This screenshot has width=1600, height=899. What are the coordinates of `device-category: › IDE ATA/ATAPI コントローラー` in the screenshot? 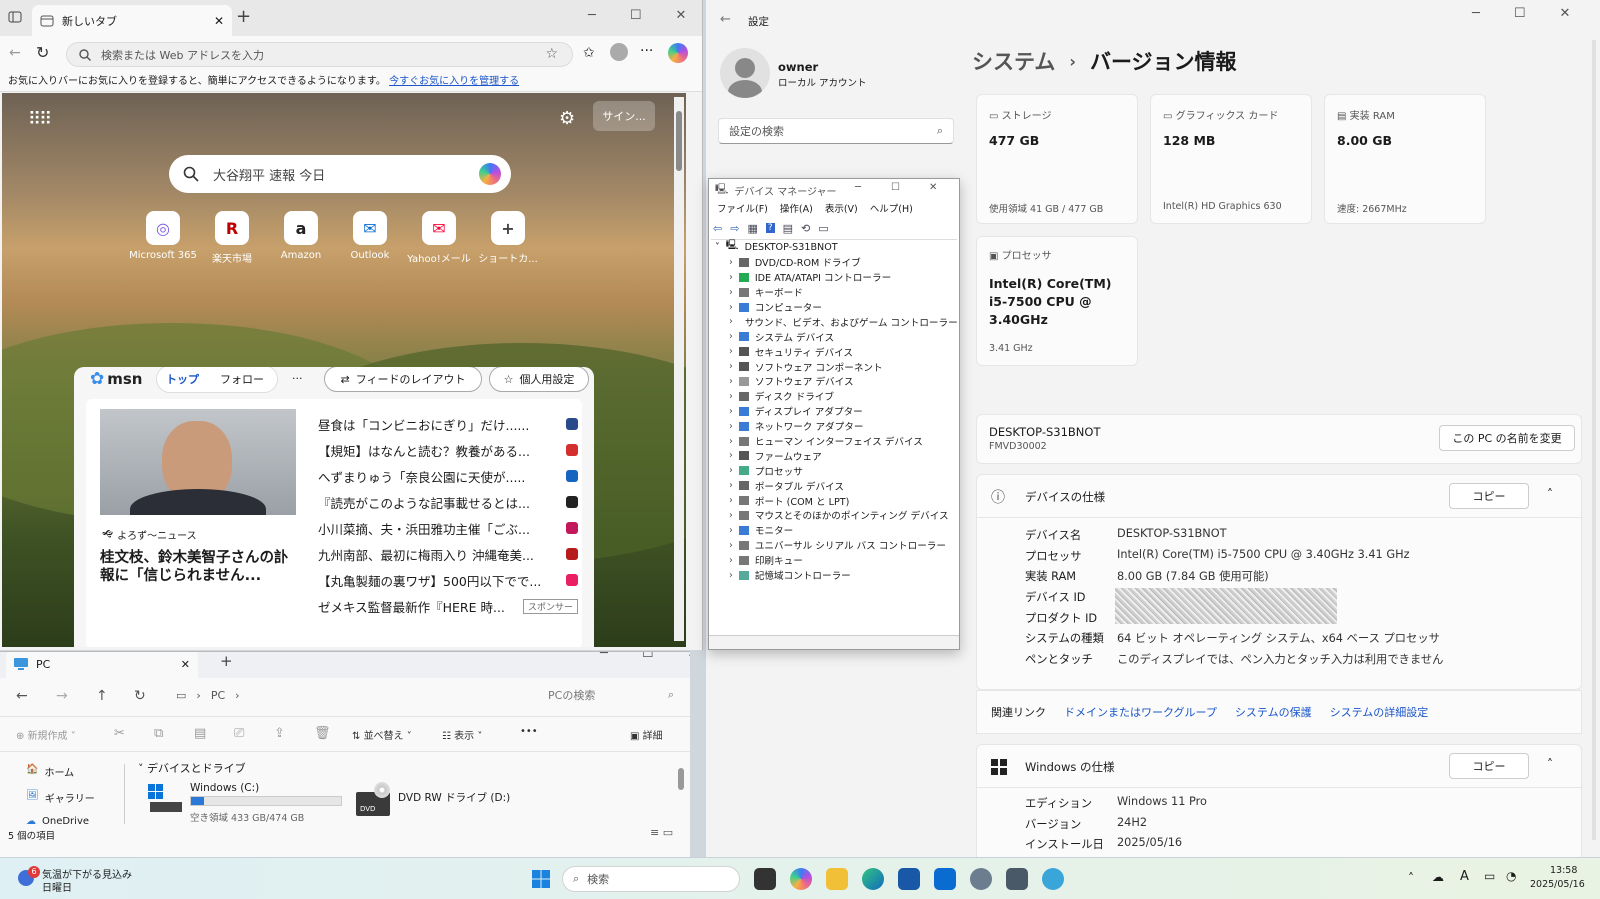 It's located at (834, 277).